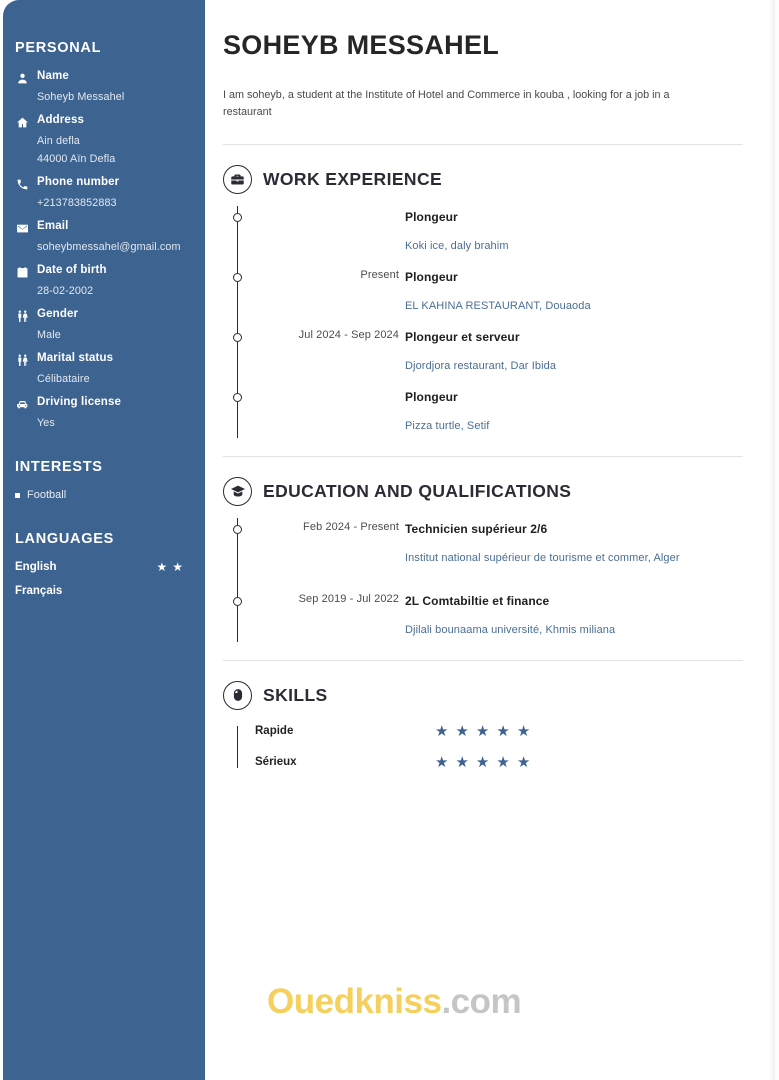 This screenshot has height=1080, width=779. I want to click on work-place: Pizza turtle, Setif, so click(447, 425).